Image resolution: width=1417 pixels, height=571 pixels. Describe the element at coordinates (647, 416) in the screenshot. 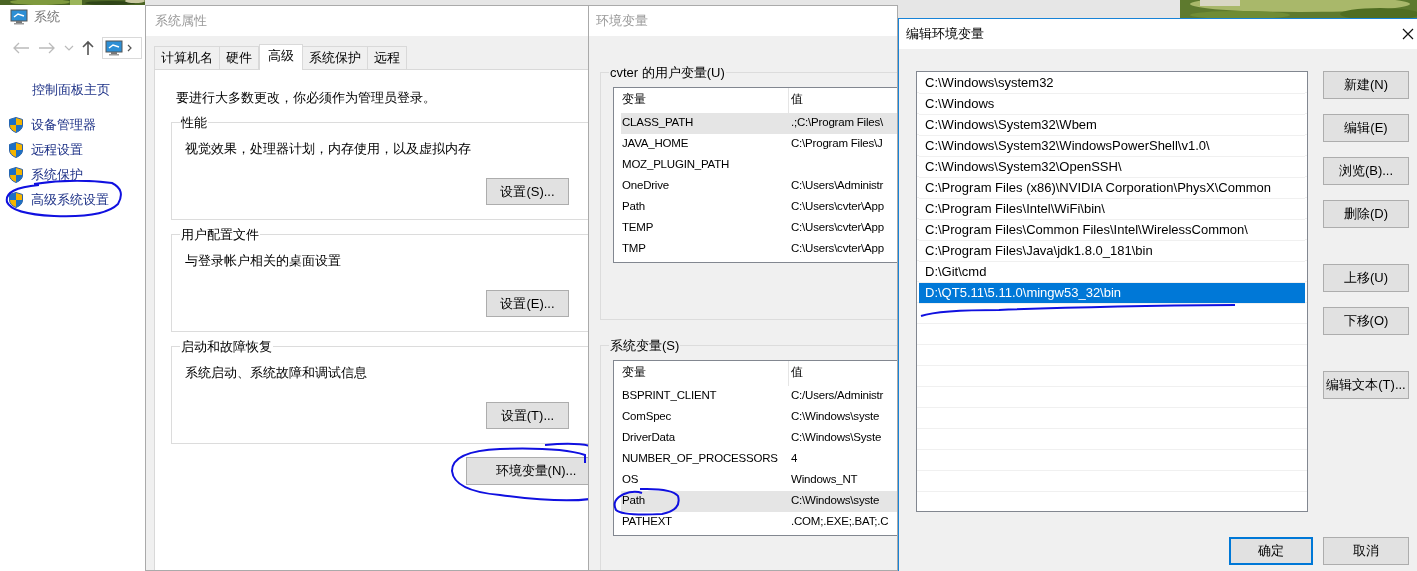

I see `table-cell: ComSpec` at that location.